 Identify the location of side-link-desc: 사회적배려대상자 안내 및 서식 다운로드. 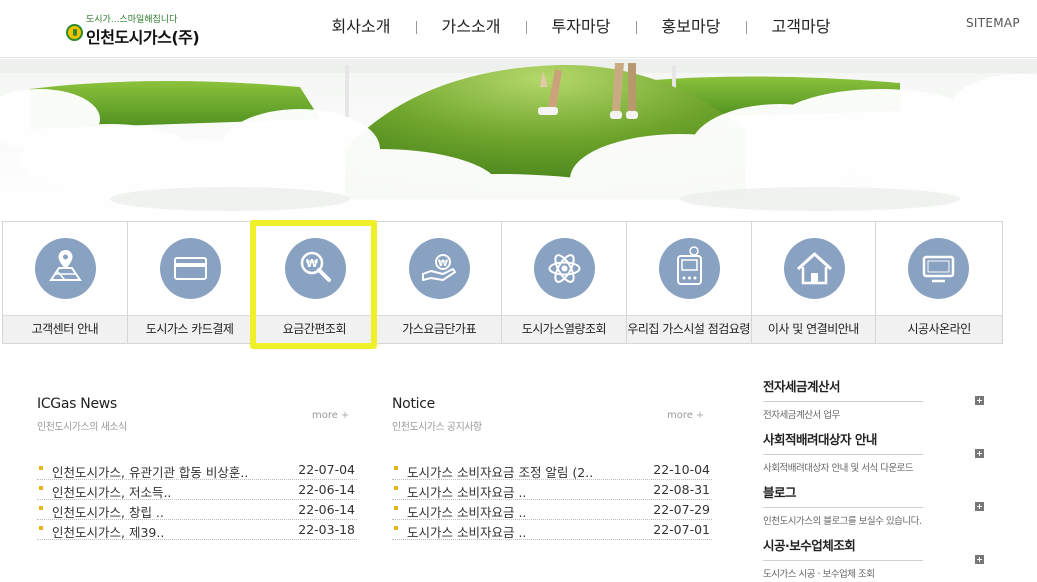
(838, 468).